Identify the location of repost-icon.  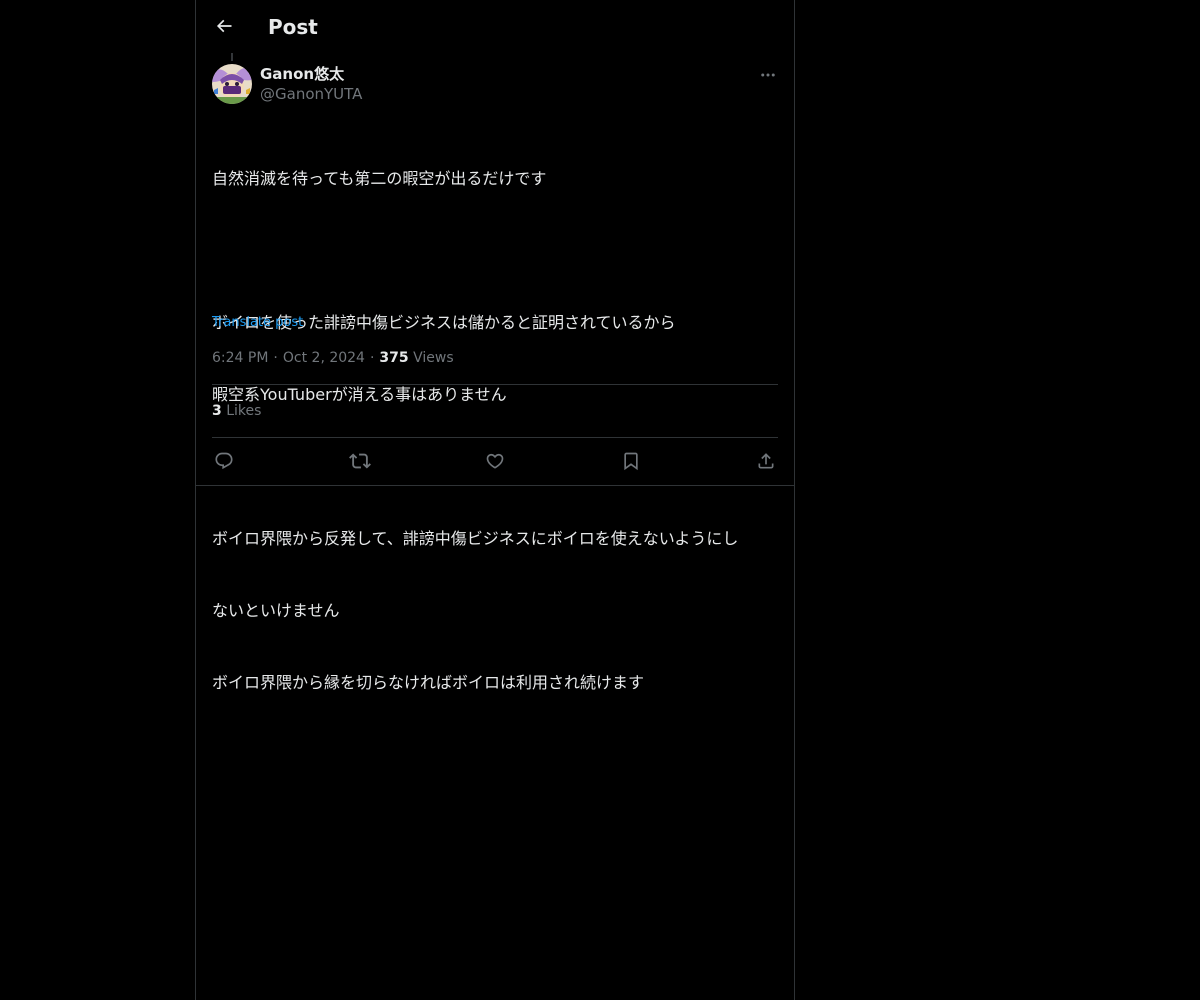
(359, 461).